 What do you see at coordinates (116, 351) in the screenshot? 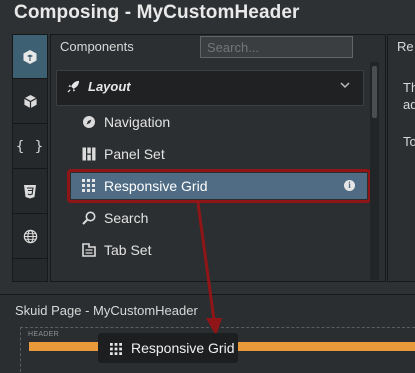
I see `grid-icon` at bounding box center [116, 351].